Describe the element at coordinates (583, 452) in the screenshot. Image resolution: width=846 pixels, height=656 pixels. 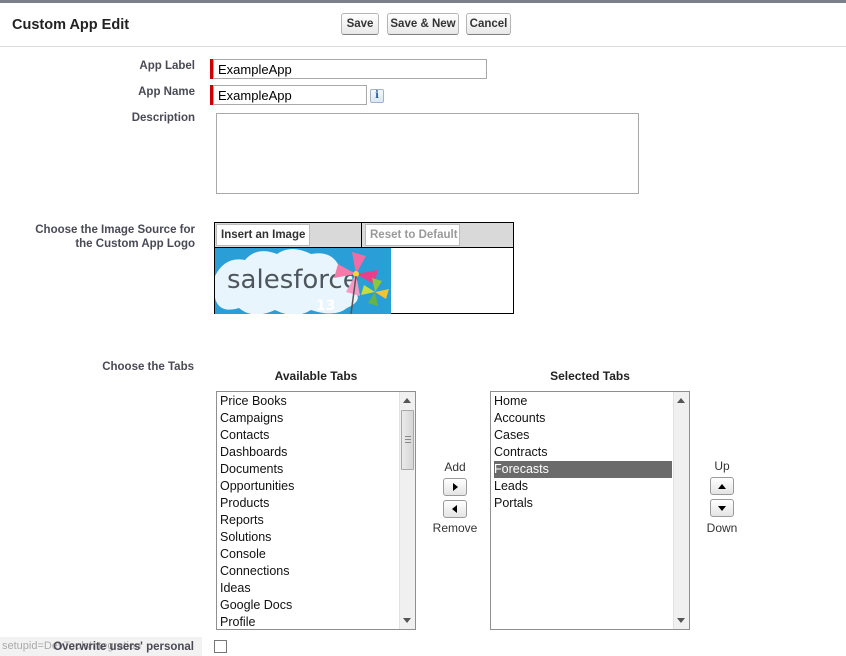
I see `list-item: Contracts` at that location.